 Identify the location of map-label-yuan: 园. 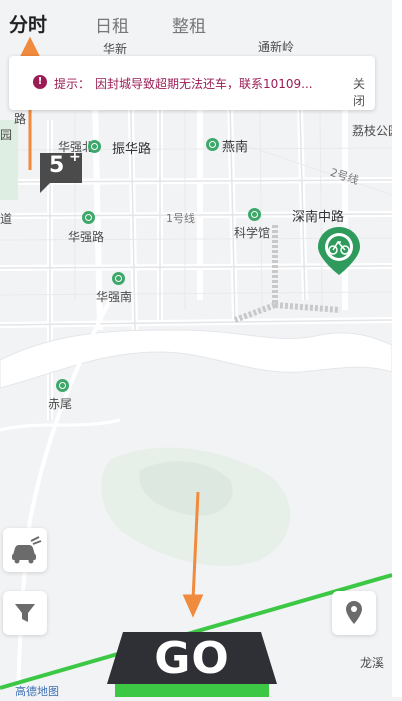
(6, 135).